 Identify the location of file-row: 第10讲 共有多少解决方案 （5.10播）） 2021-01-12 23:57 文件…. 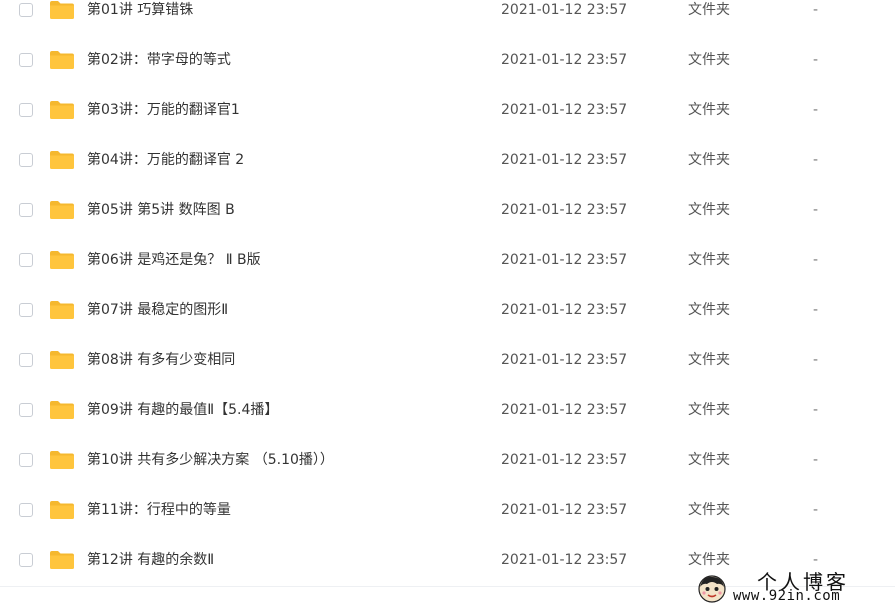
(447, 460).